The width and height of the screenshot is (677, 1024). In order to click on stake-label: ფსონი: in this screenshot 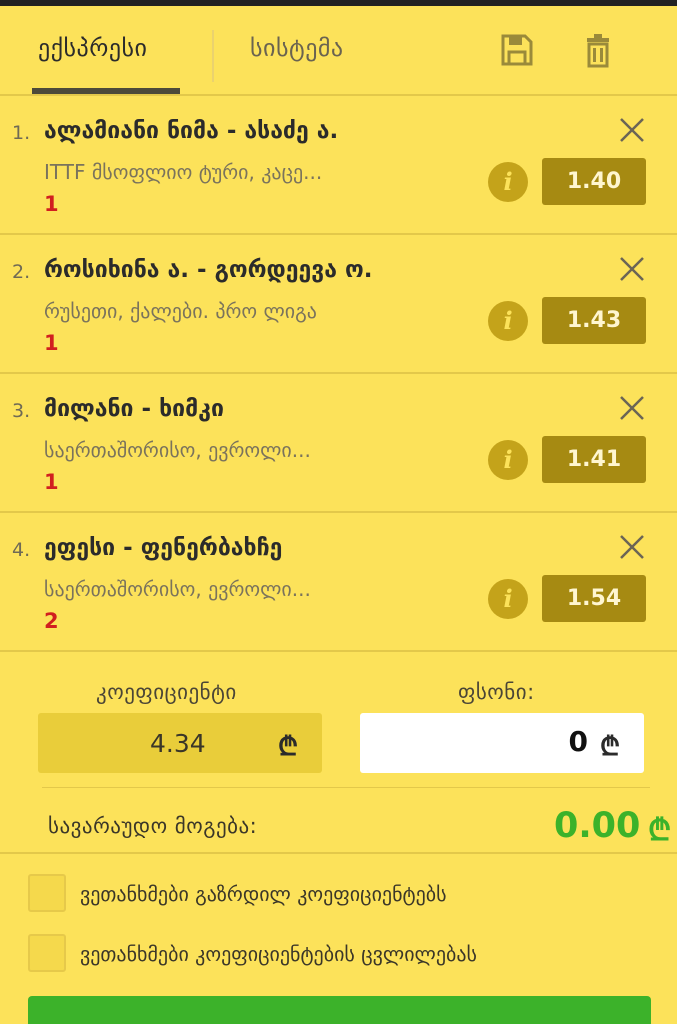, I will do `click(496, 692)`.